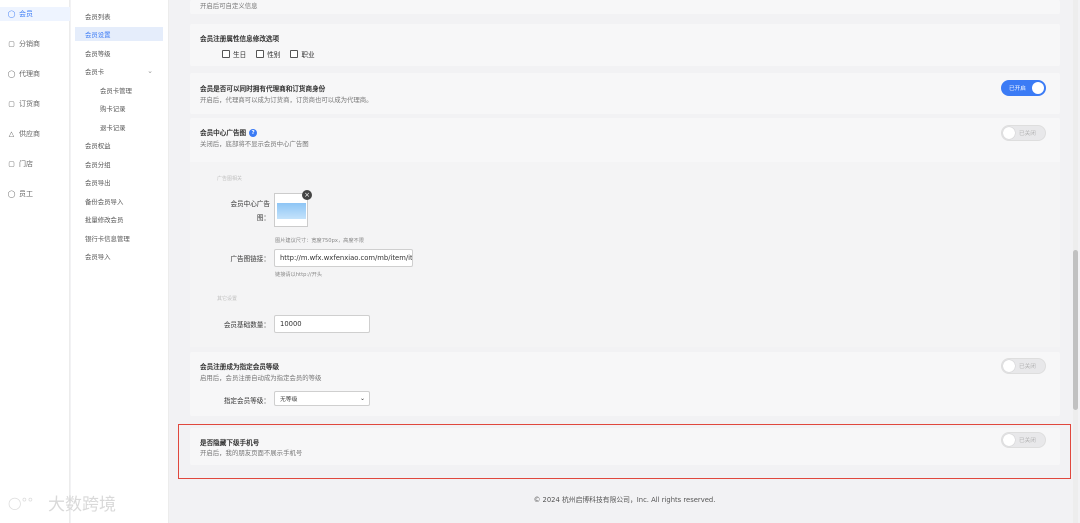 The width and height of the screenshot is (1080, 523). Describe the element at coordinates (35, 134) in the screenshot. I see `nav-supplier: △ 供应商` at that location.